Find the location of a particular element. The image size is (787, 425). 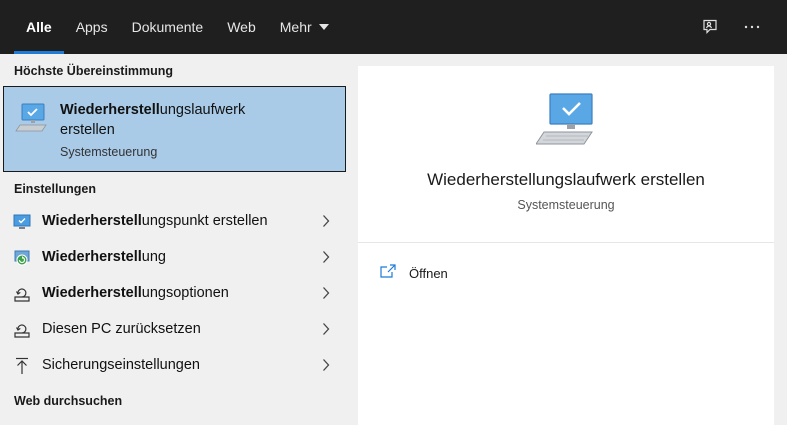

settings-item-recovery-options: Wiederherstellungsoptionen is located at coordinates (173, 294).